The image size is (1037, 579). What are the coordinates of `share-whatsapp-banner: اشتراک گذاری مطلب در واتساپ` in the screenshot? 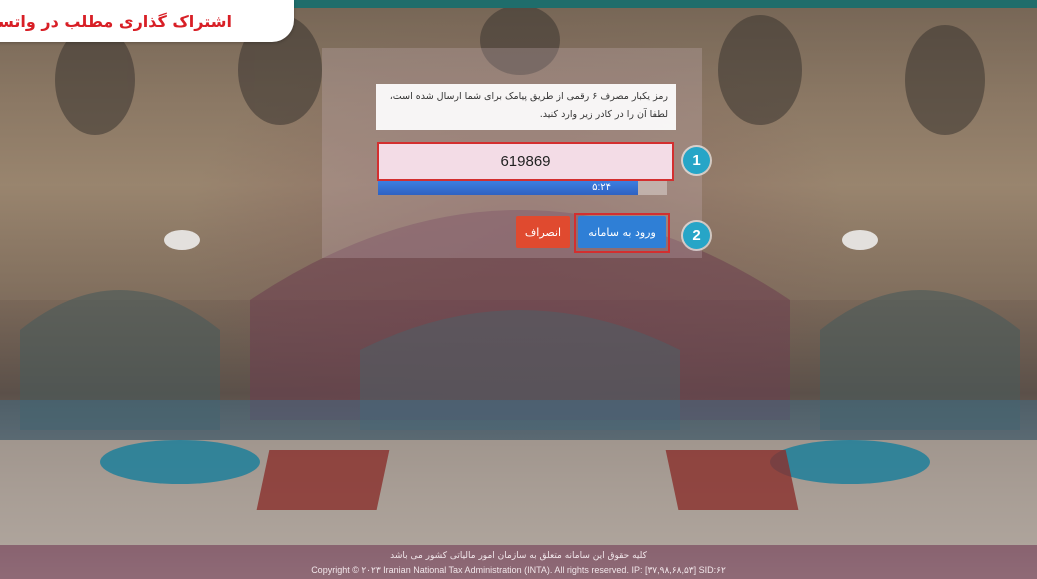 It's located at (147, 21).